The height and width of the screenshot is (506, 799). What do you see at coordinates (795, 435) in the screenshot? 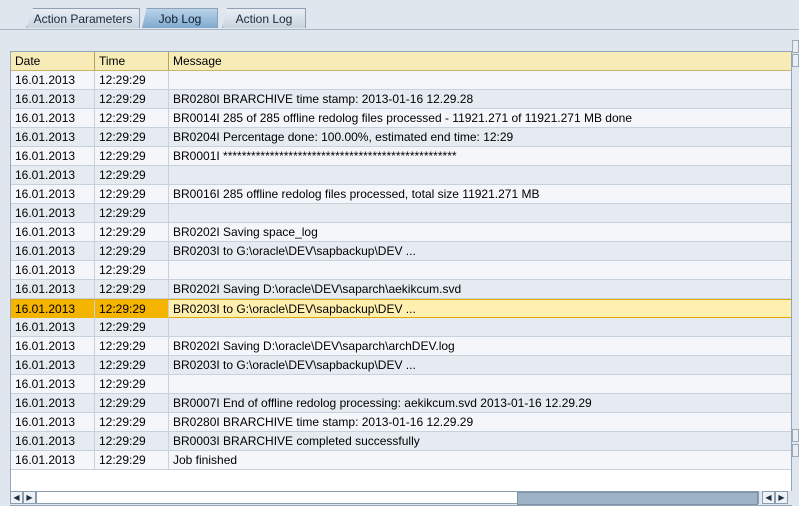
I see `scroll-page-down-button` at bounding box center [795, 435].